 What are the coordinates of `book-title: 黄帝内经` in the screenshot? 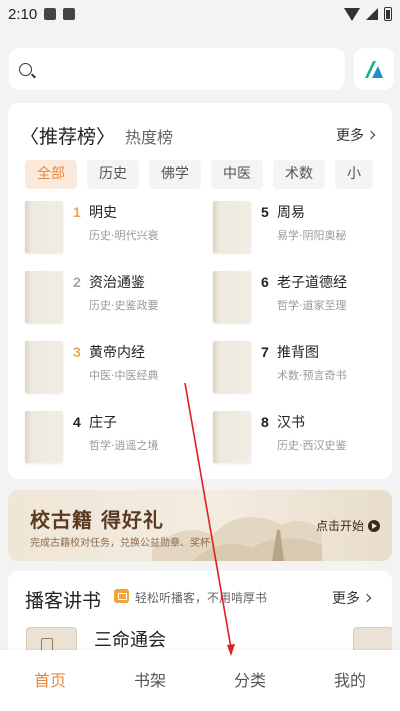 It's located at (117, 353).